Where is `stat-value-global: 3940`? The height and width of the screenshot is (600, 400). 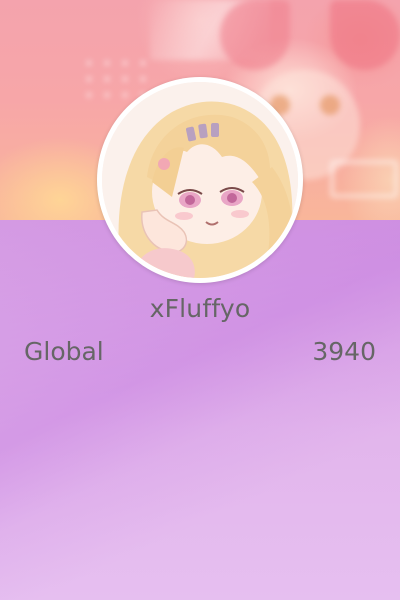
stat-value-global: 3940 is located at coordinates (344, 351).